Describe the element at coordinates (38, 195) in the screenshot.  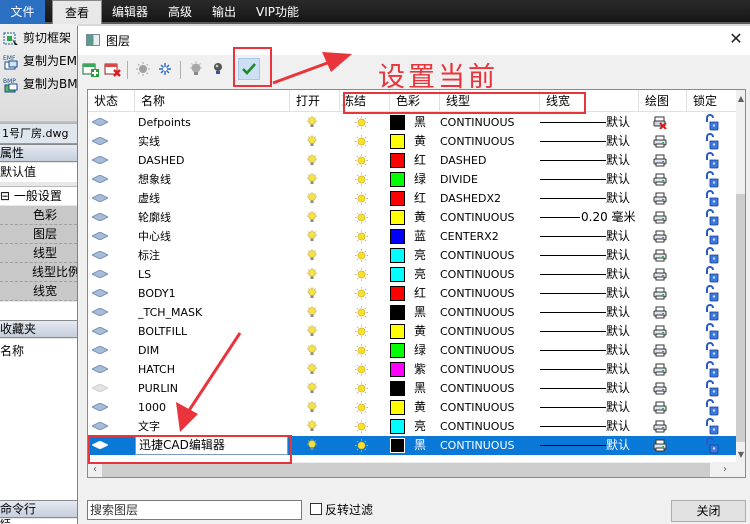
I see `general-settings-group: ⊟ 一般设置` at that location.